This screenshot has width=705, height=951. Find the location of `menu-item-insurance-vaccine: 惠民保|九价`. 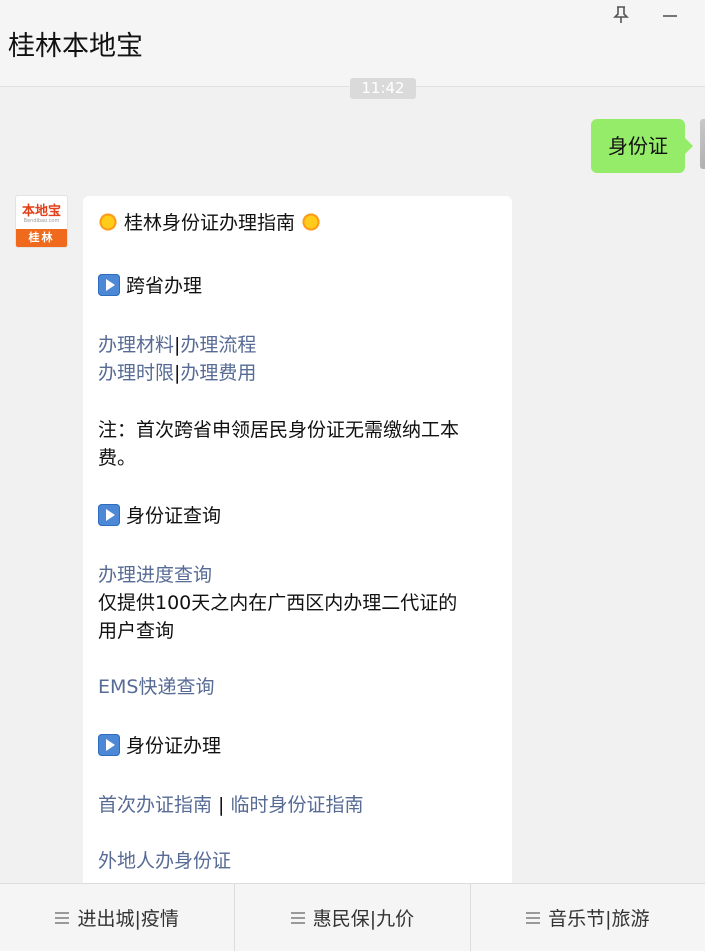

menu-item-insurance-vaccine: 惠民保|九价 is located at coordinates (353, 917).